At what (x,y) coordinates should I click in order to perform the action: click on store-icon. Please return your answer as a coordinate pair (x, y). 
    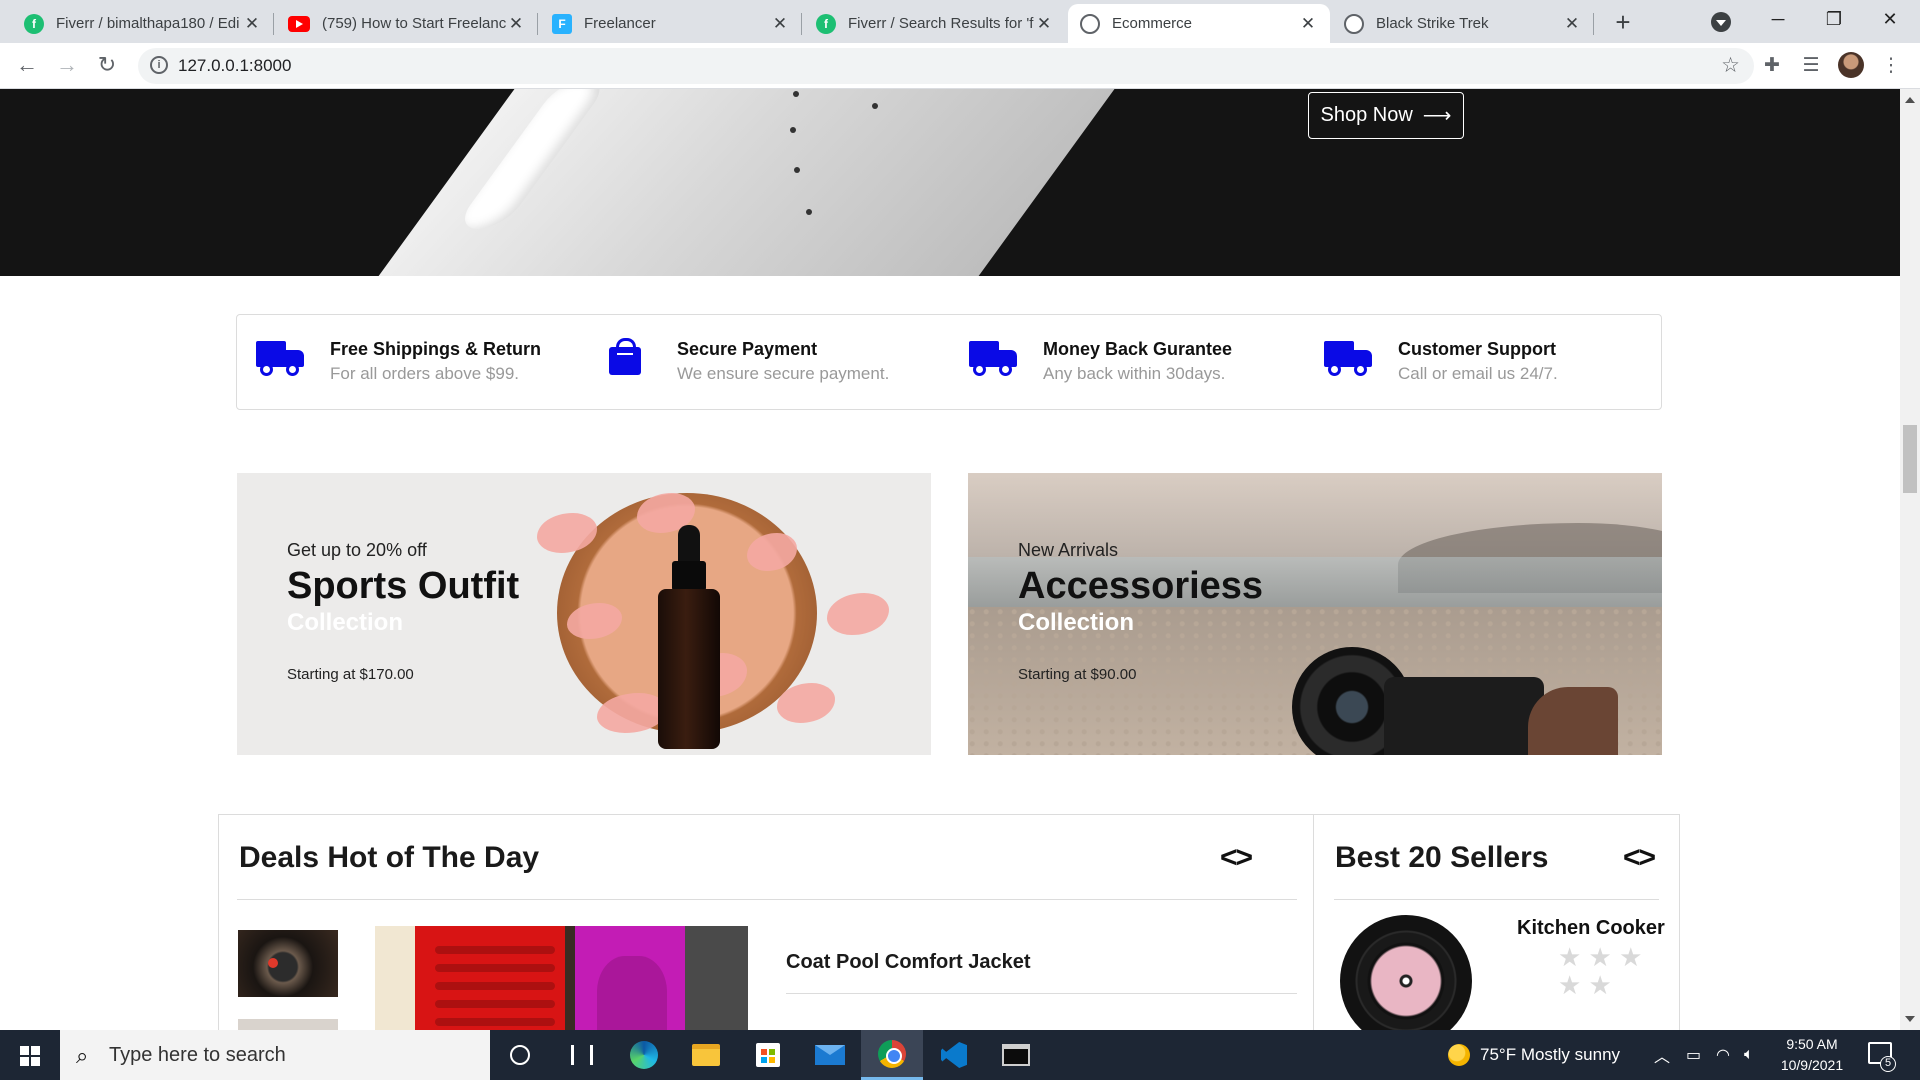
    Looking at the image, I should click on (768, 1055).